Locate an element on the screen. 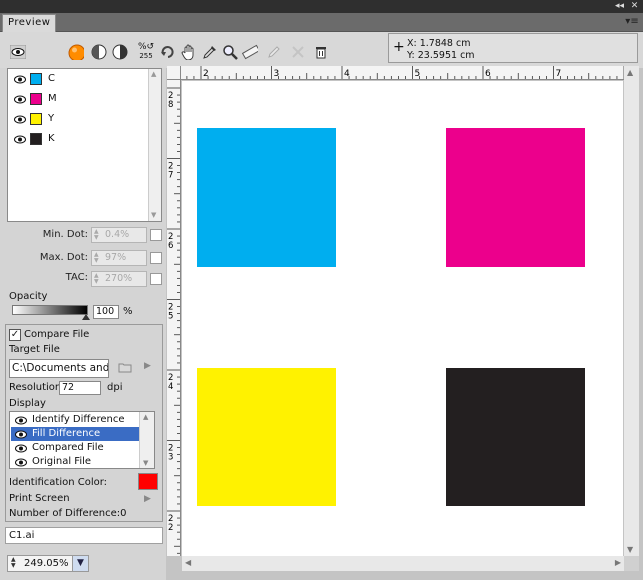 Image resolution: width=643 pixels, height=580 pixels. scroll-right-icon: ▶ is located at coordinates (618, 562).